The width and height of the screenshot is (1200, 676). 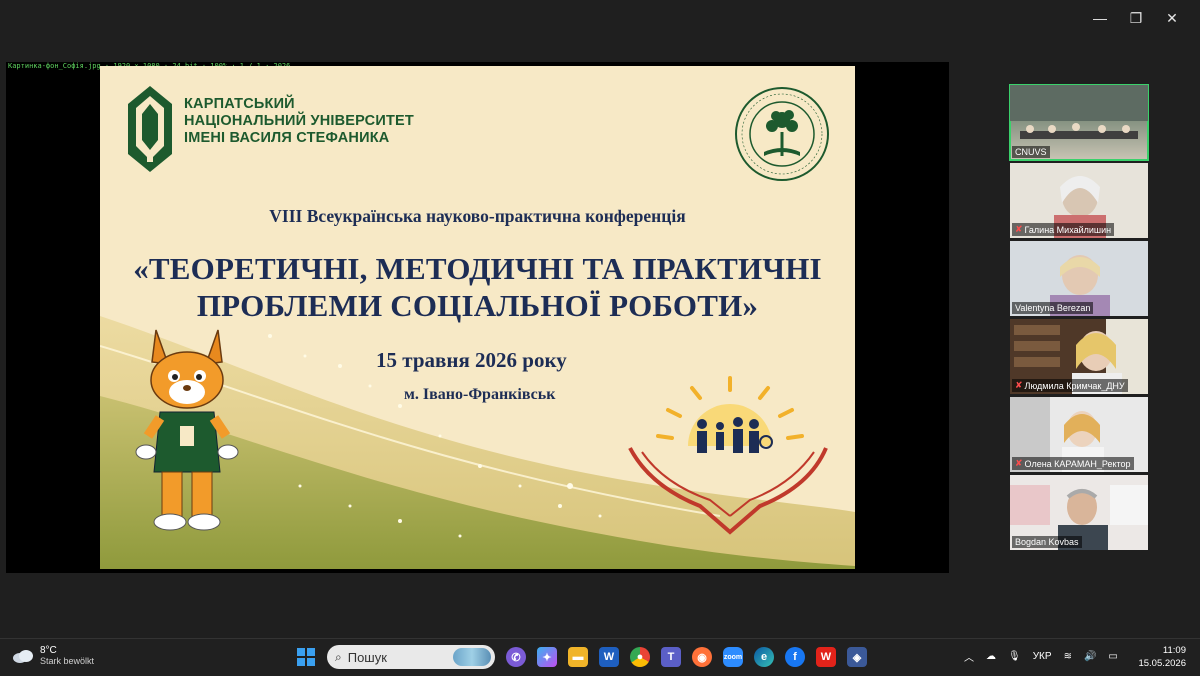 I want to click on search-highlight-icon, so click(x=472, y=657).